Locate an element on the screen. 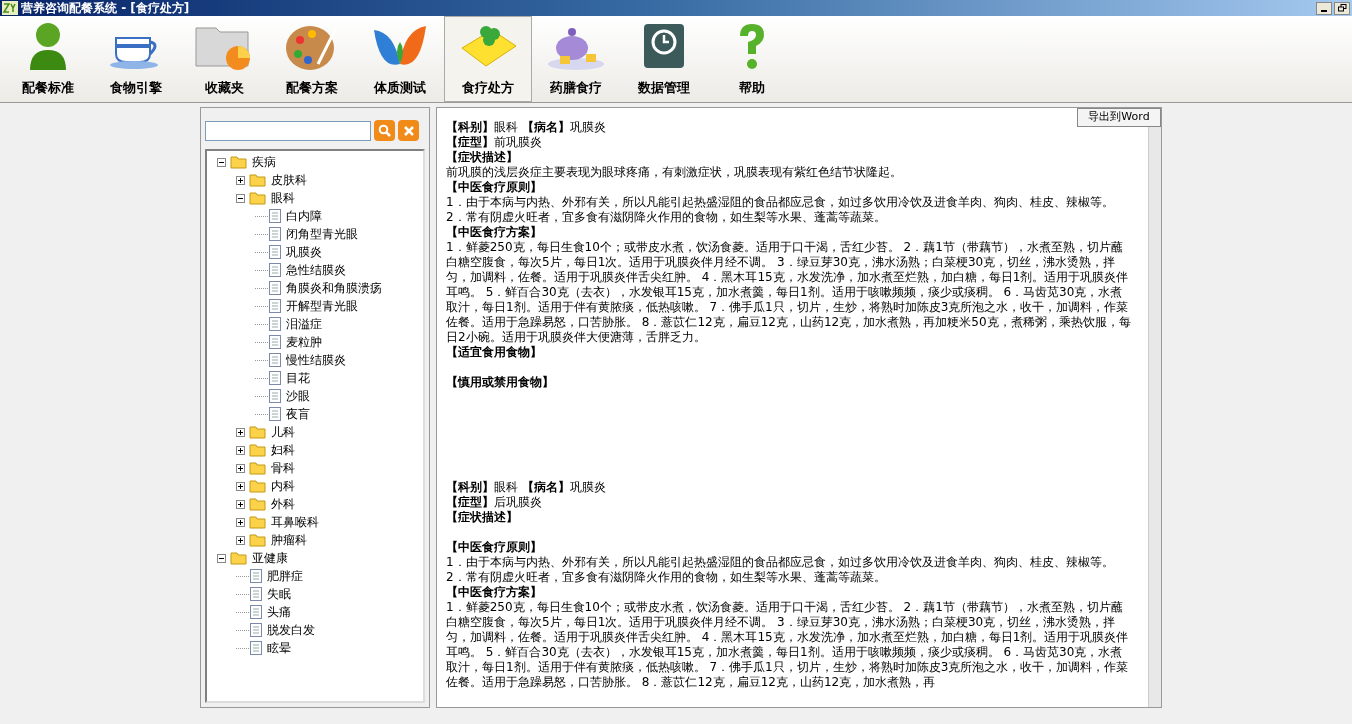 The width and height of the screenshot is (1352, 724). toolbar-button: 收藏夹 is located at coordinates (224, 59).